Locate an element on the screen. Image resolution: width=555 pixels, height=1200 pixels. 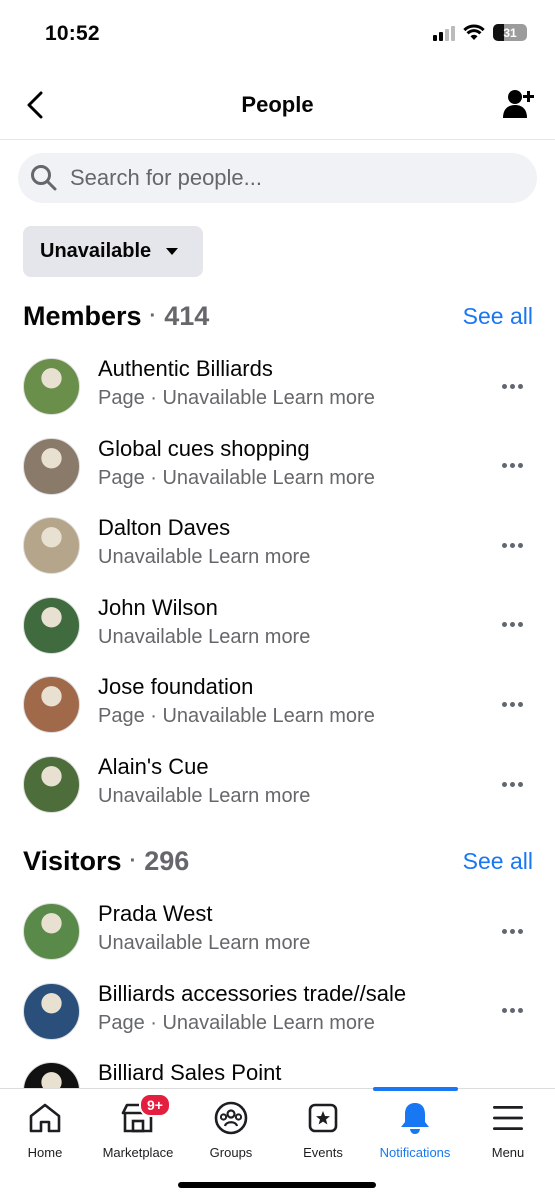
status-bar: 10:52 31 is located at coordinates (277, 35).